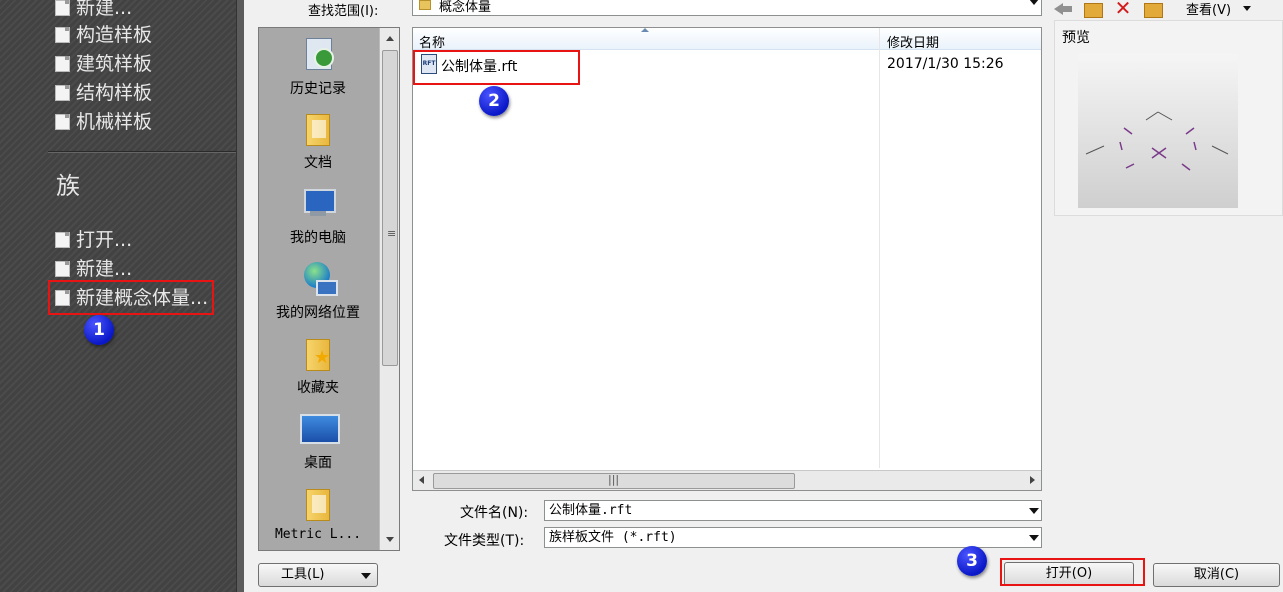  I want to click on scroll-left-icon, so click(421, 480).